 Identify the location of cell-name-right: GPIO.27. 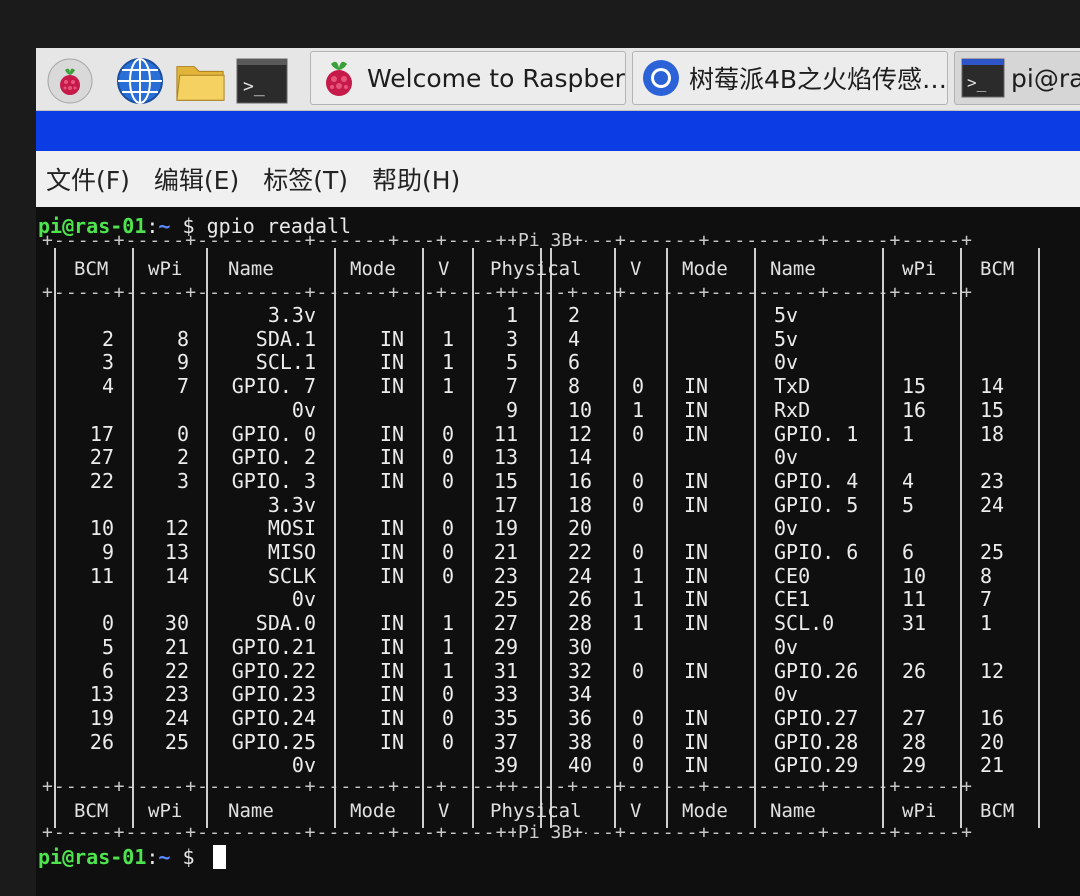
(816, 717).